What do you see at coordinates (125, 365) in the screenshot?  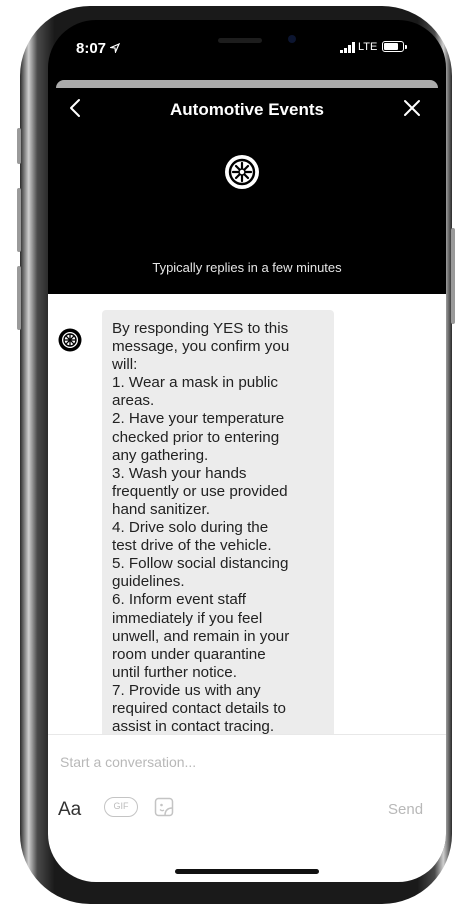 I see `message-line: will:` at bounding box center [125, 365].